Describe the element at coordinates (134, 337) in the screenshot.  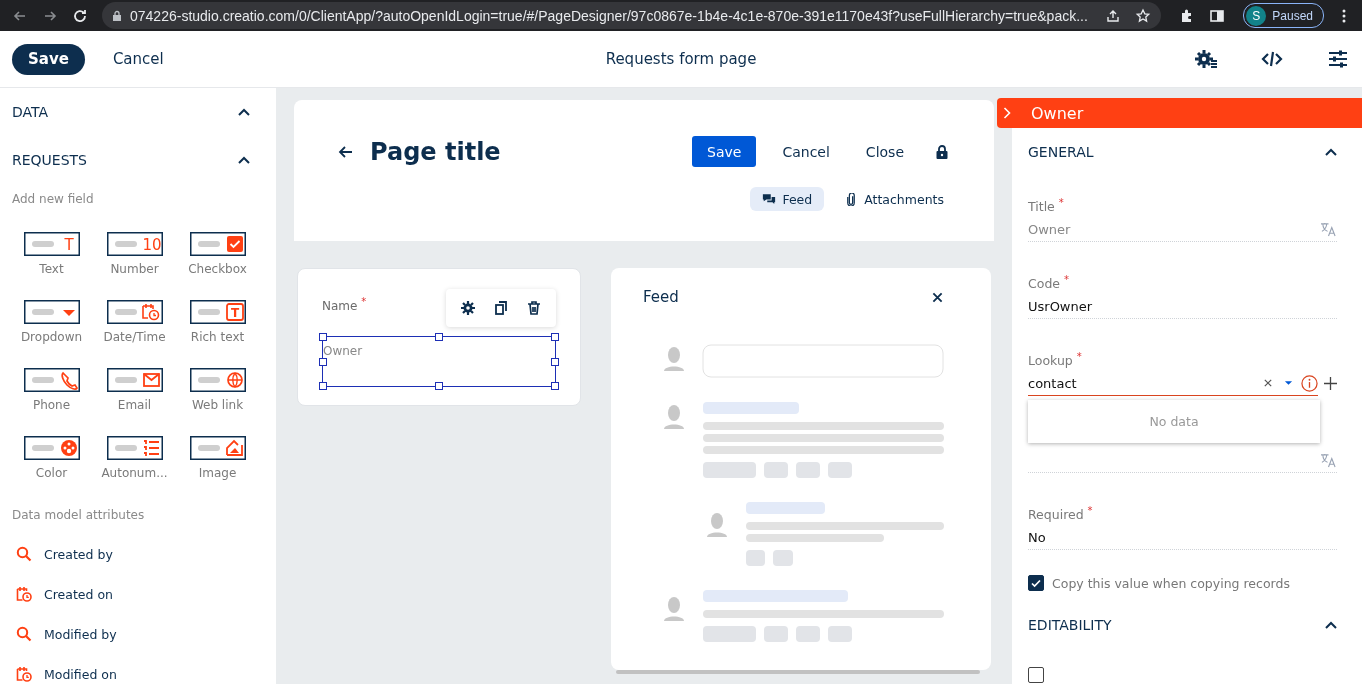
I see `field-type-label: Date/Time` at that location.